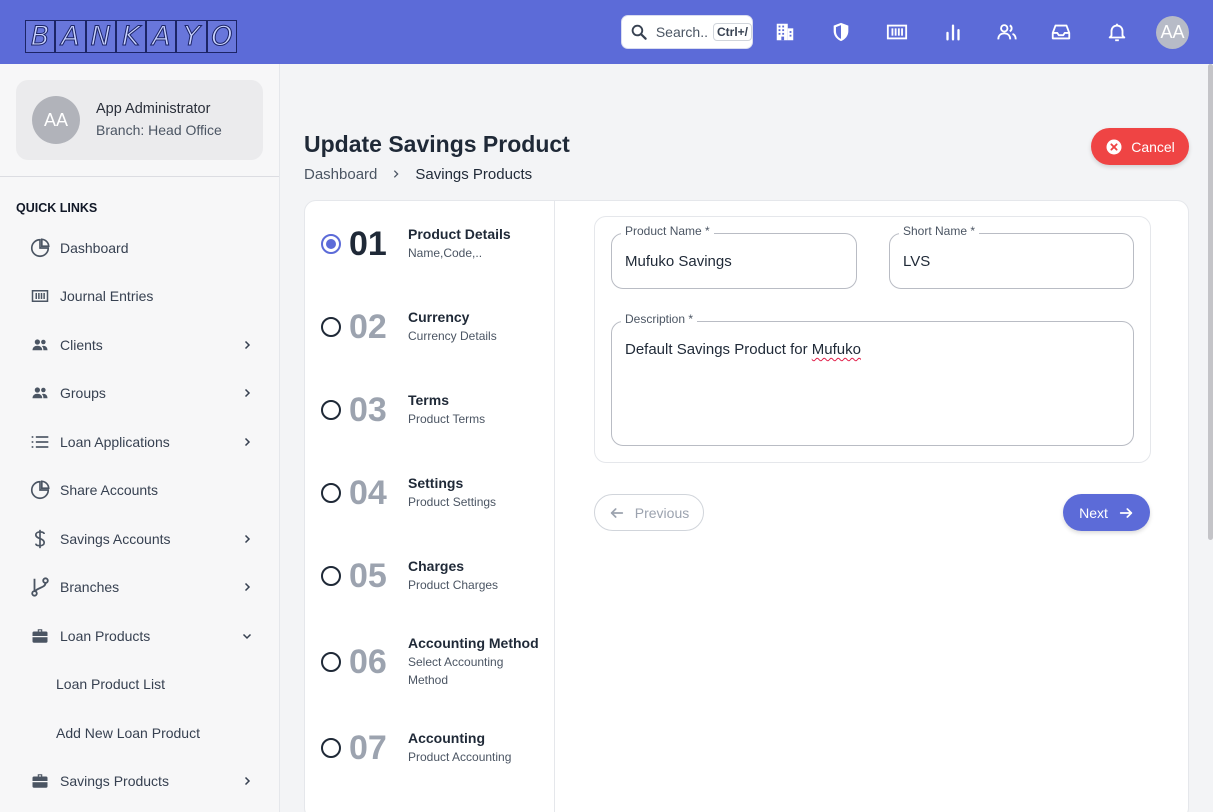 Image resolution: width=1213 pixels, height=812 pixels. Describe the element at coordinates (340, 174) in the screenshot. I see `breadcrumb-dashboard: Dashboard` at that location.